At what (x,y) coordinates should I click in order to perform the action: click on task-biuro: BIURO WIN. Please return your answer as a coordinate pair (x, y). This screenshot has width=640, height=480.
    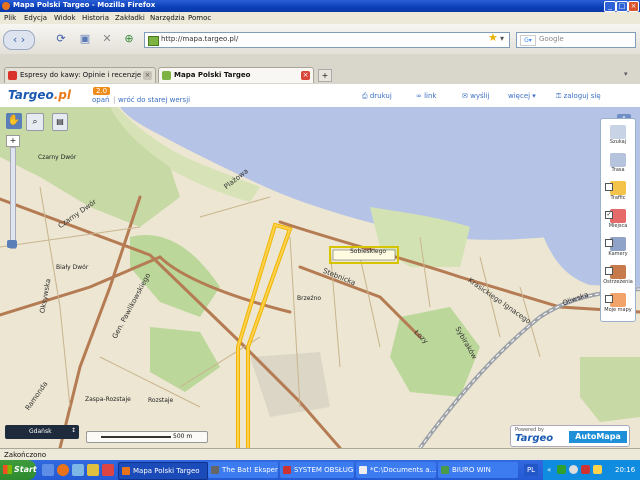
    Looking at the image, I should click on (478, 470).